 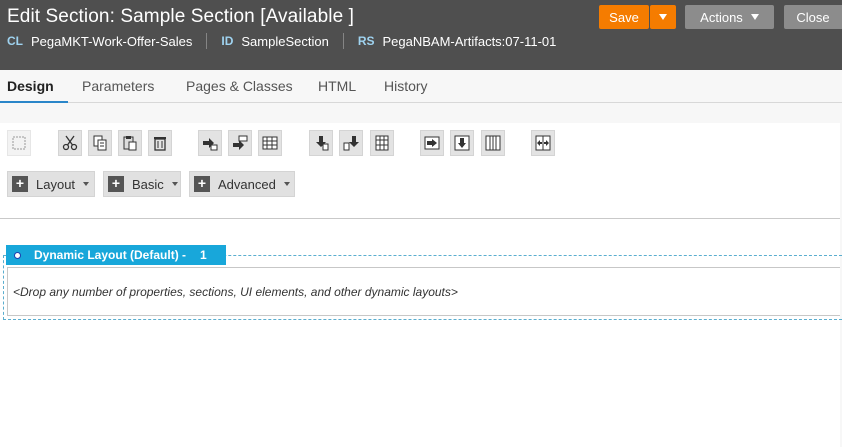 I want to click on copy-icon, so click(x=100, y=143).